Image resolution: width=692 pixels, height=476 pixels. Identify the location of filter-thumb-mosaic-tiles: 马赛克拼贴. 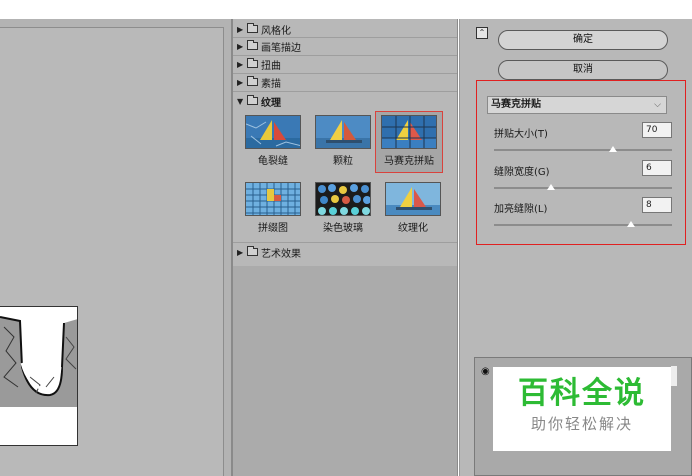
(409, 142).